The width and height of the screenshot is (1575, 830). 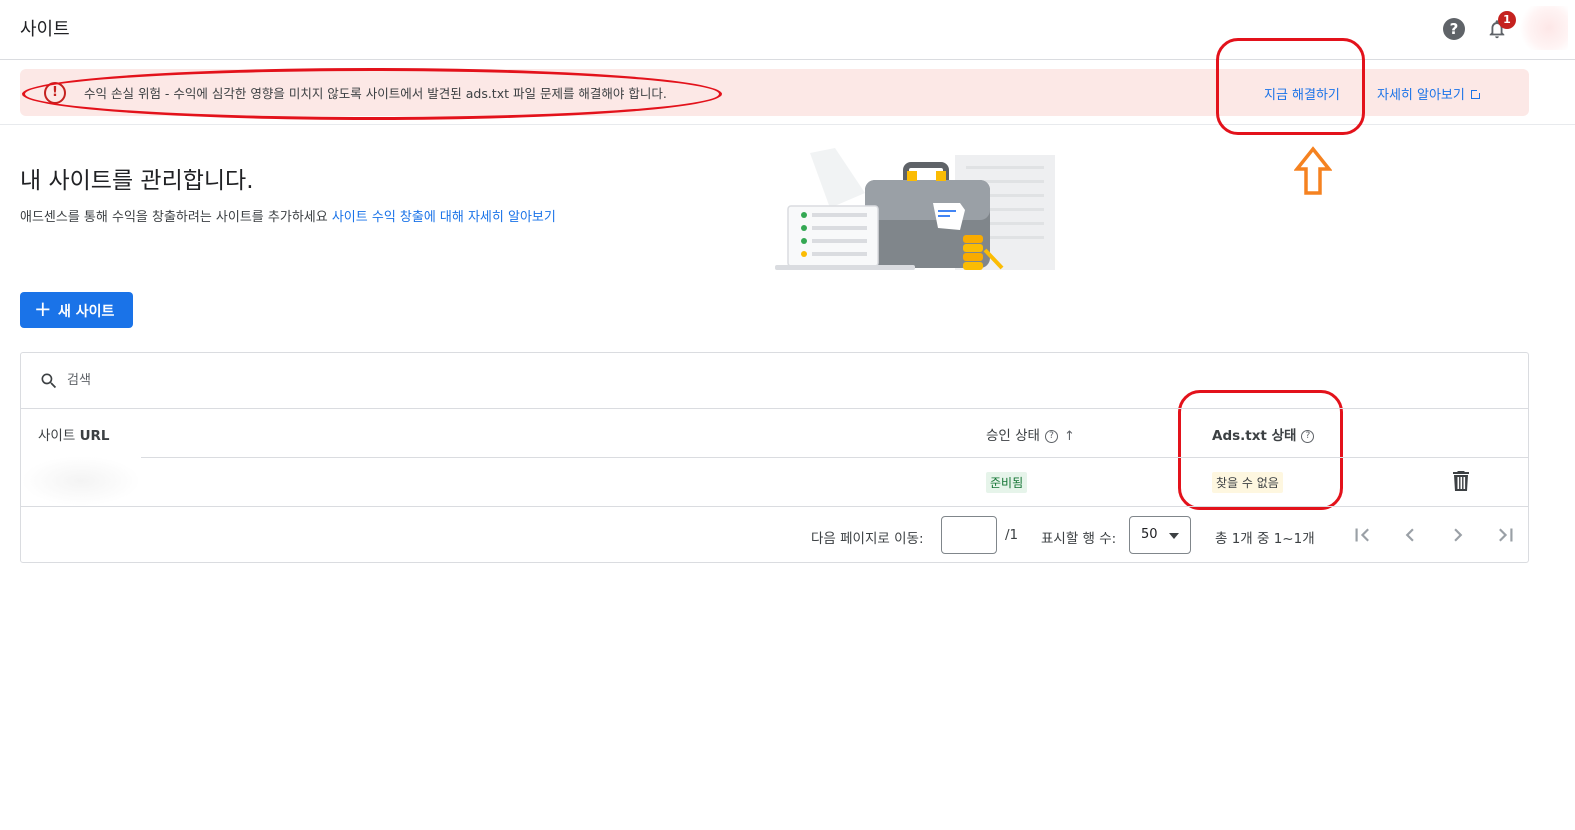 What do you see at coordinates (1506, 535) in the screenshot?
I see `last-page-icon` at bounding box center [1506, 535].